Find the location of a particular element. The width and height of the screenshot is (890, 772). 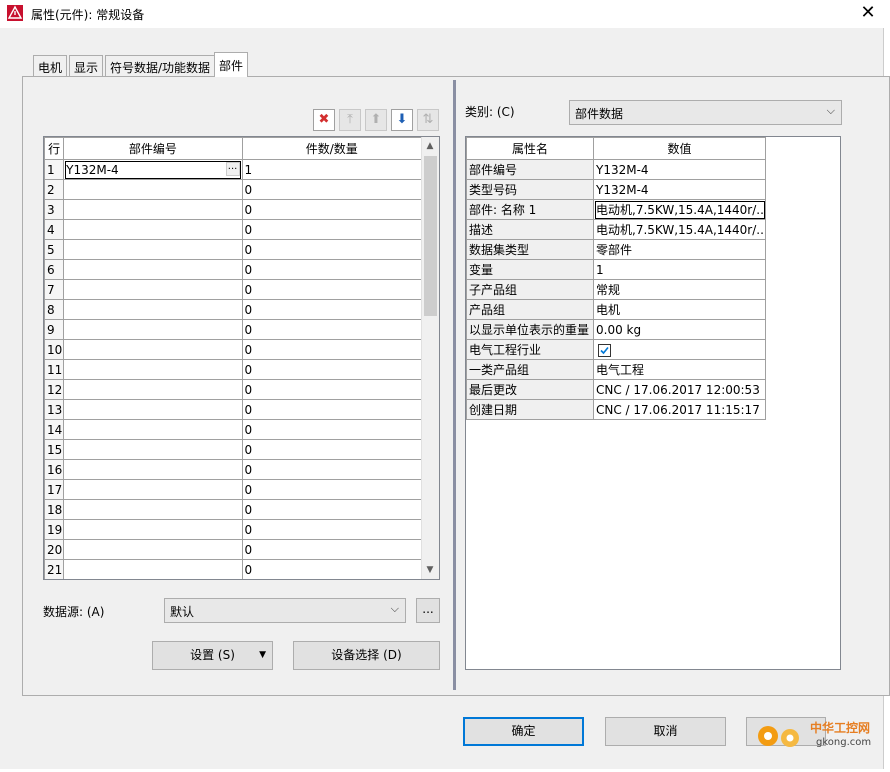

table-row: 16 0 is located at coordinates (233, 469).